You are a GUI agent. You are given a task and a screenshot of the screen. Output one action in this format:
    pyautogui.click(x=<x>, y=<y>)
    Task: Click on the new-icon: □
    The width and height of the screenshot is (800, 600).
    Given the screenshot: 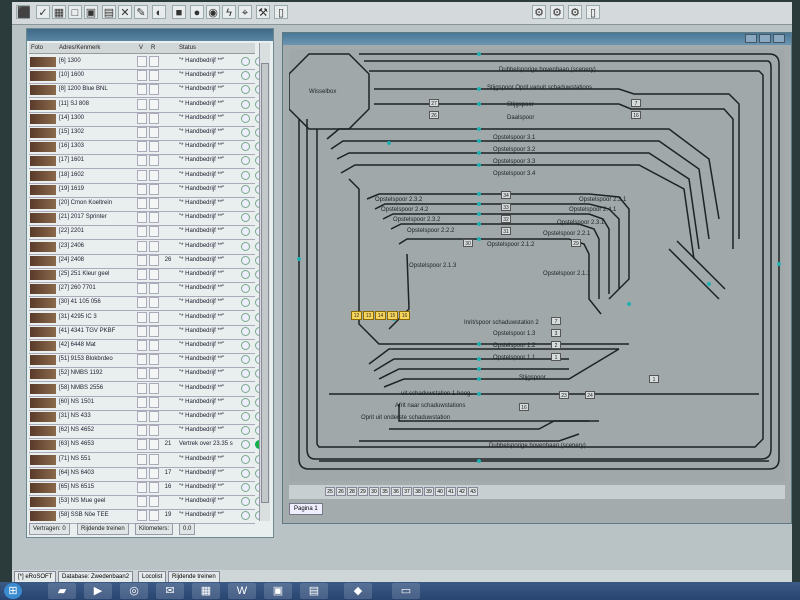 What is the action you would take?
    pyautogui.click(x=75, y=12)
    